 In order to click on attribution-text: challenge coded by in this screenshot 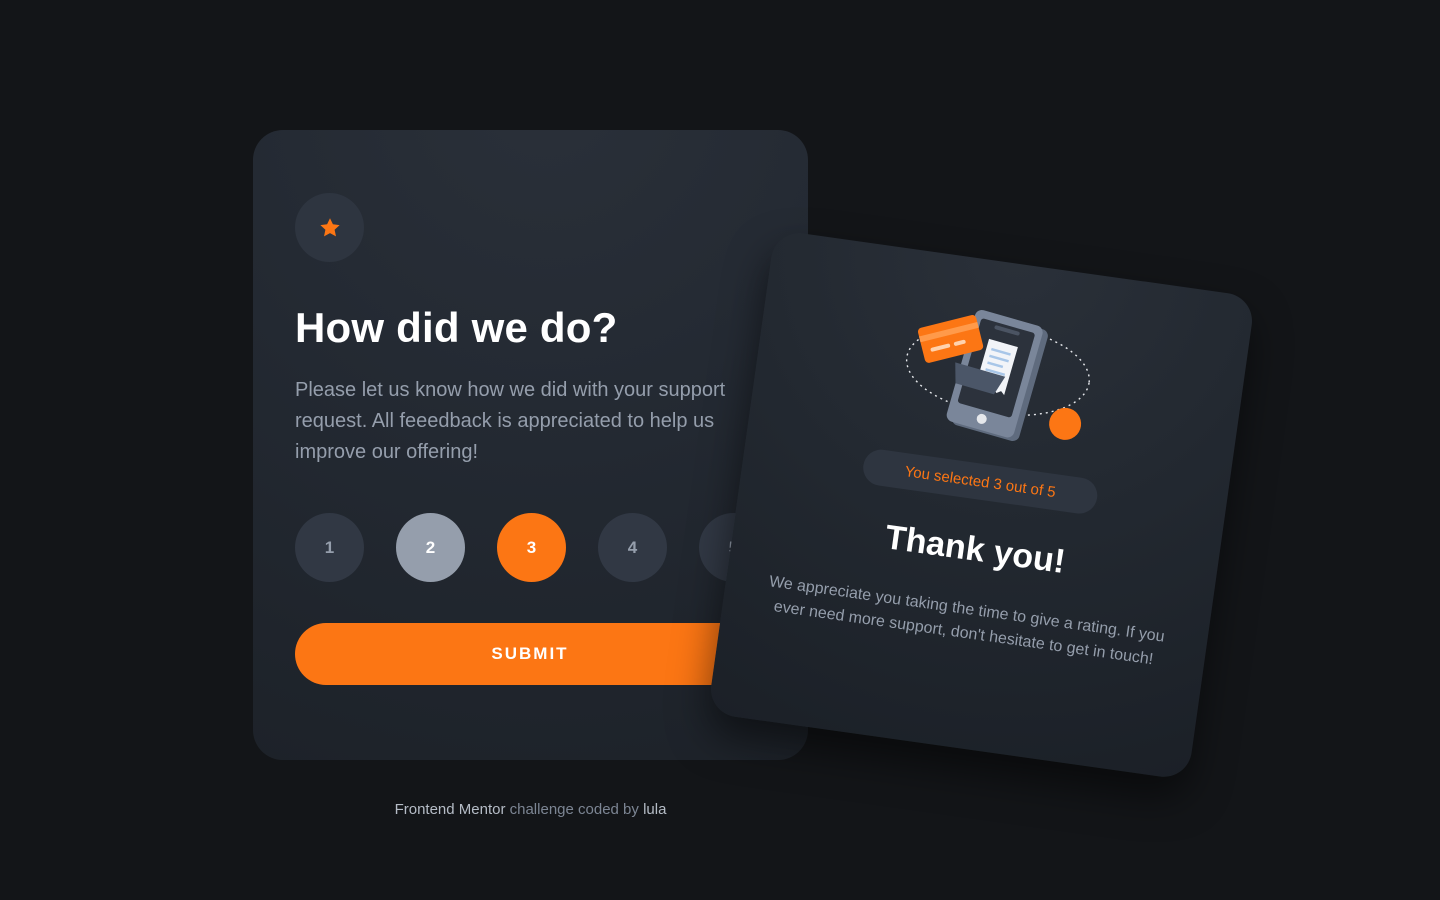, I will do `click(574, 809)`.